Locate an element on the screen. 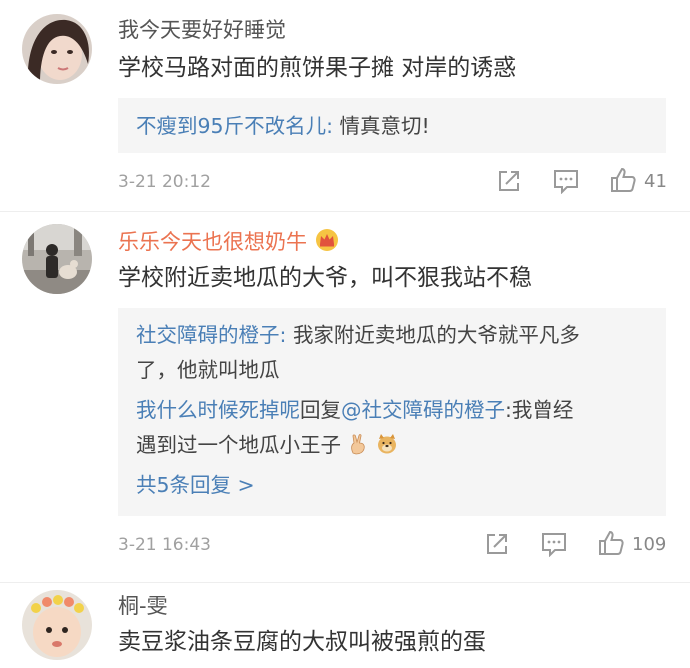 Image resolution: width=690 pixels, height=668 pixels. comment-text: 学校附近卖地瓜的大爷，叫不狠我站不稳 is located at coordinates (325, 278).